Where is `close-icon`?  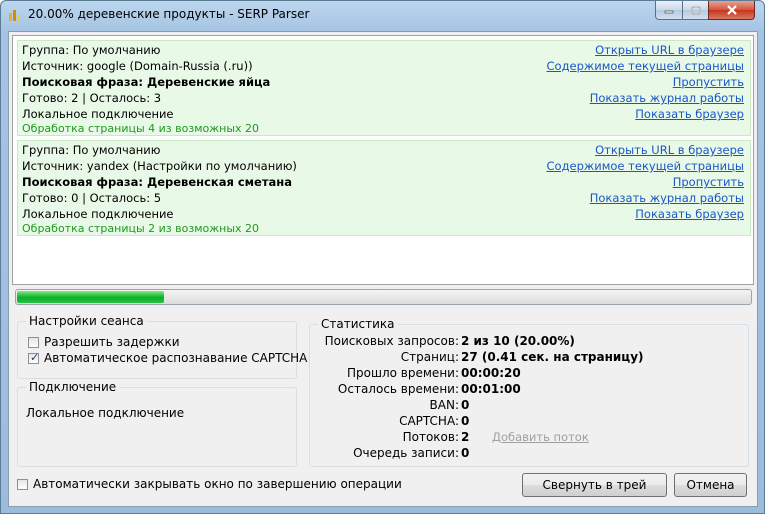
close-icon is located at coordinates (731, 10).